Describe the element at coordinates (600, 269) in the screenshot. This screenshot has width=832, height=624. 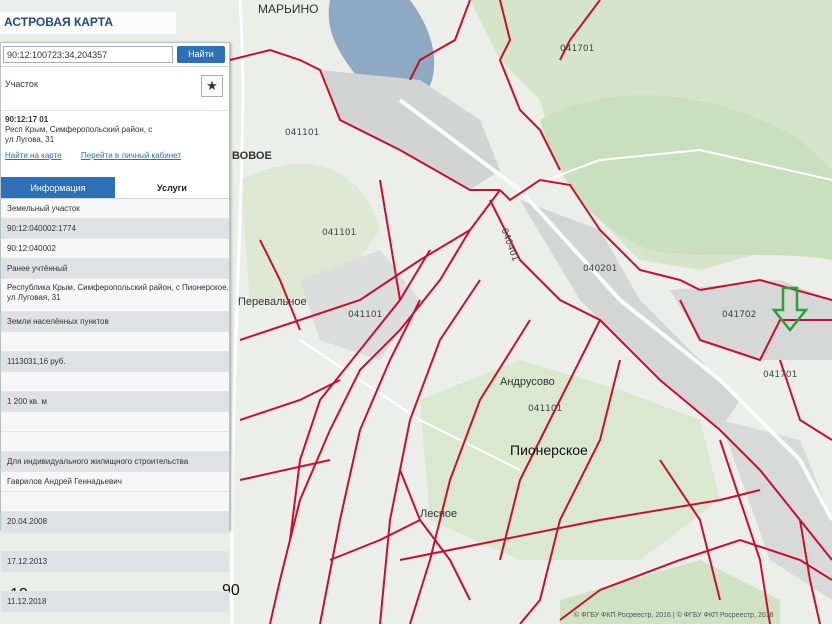
I see `block-number-label: 040201` at that location.